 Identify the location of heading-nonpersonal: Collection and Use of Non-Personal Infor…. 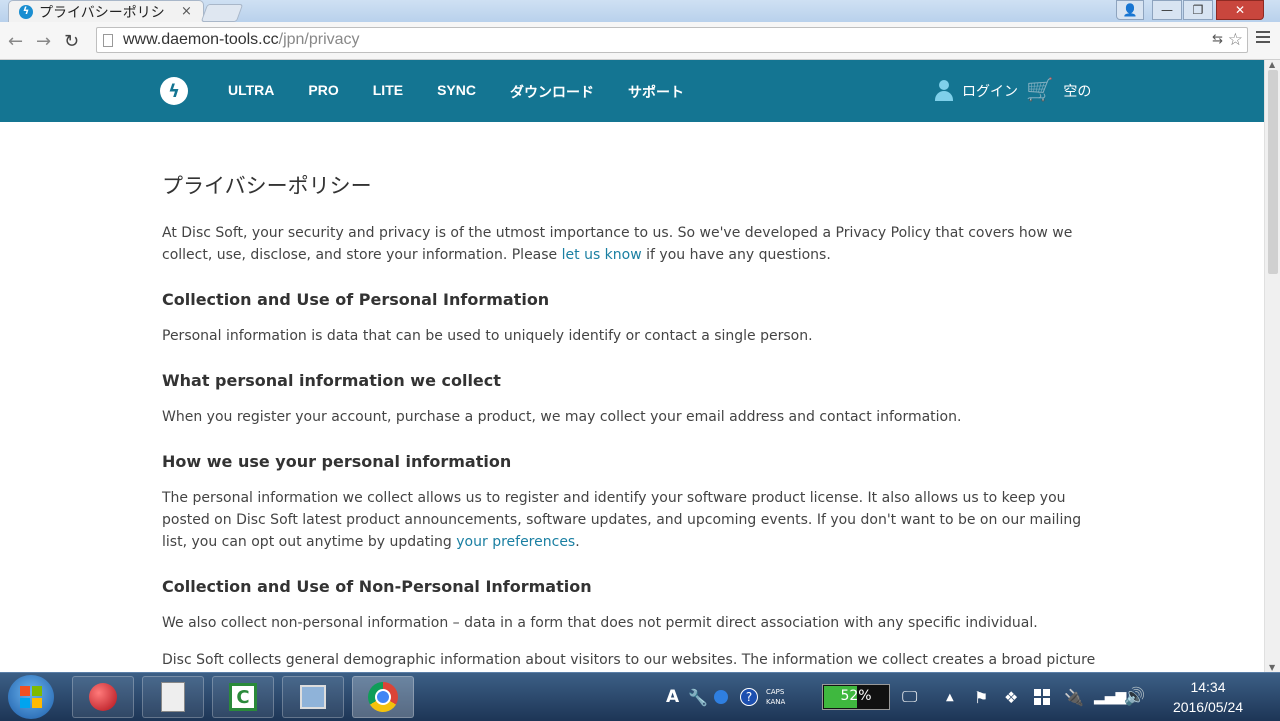
(377, 586).